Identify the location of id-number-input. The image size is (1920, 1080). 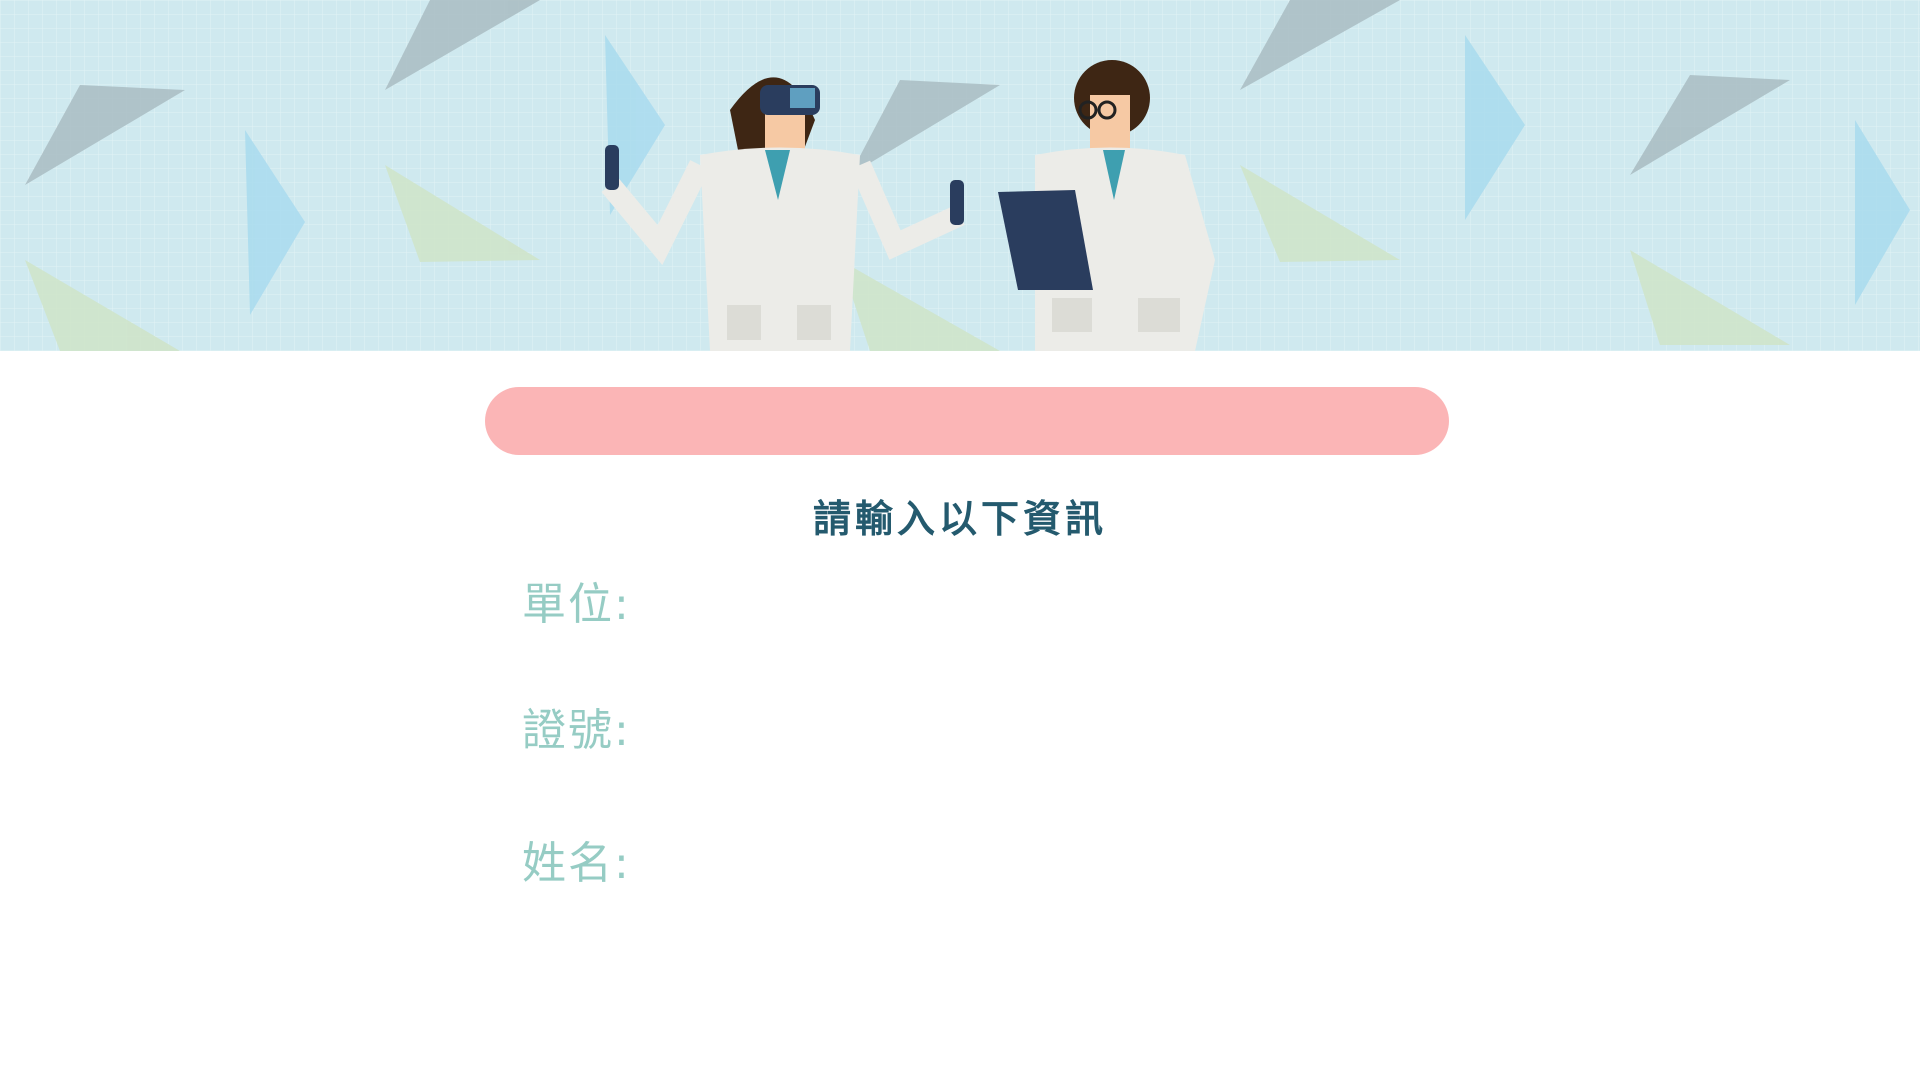
(1042, 725).